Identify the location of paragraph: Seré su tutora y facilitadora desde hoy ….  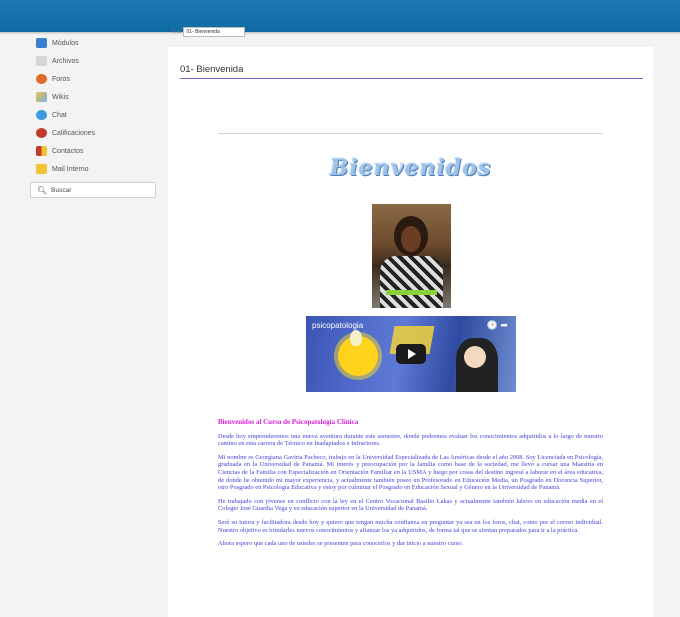
(410, 526).